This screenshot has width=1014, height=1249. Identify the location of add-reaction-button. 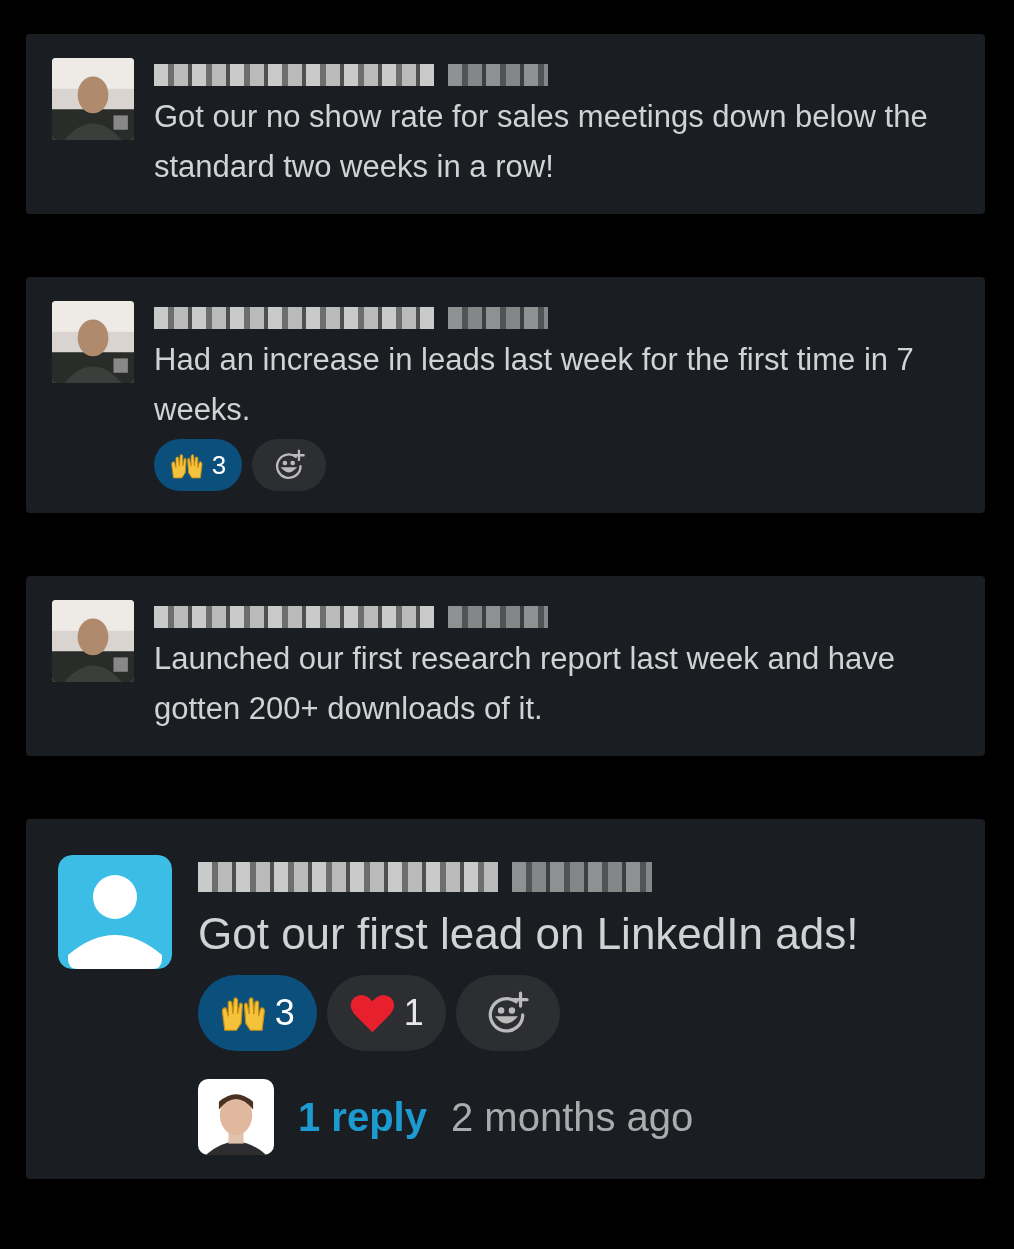
(289, 465).